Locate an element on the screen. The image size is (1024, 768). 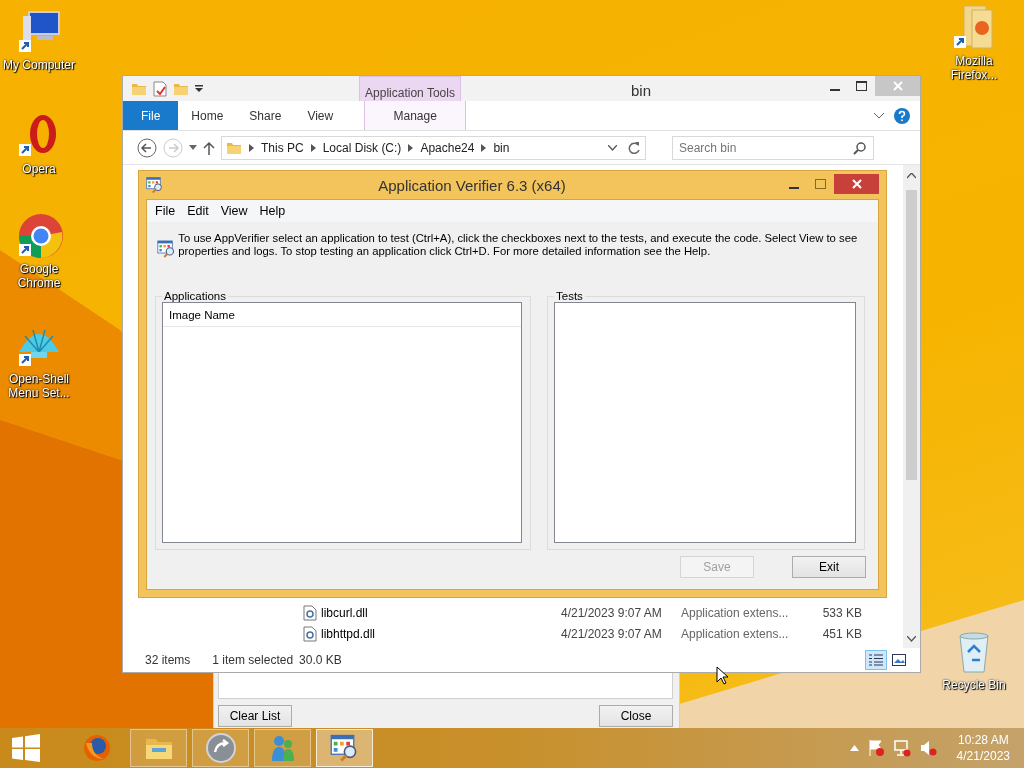
selection-status: 1 item selected is located at coordinates (253, 660).